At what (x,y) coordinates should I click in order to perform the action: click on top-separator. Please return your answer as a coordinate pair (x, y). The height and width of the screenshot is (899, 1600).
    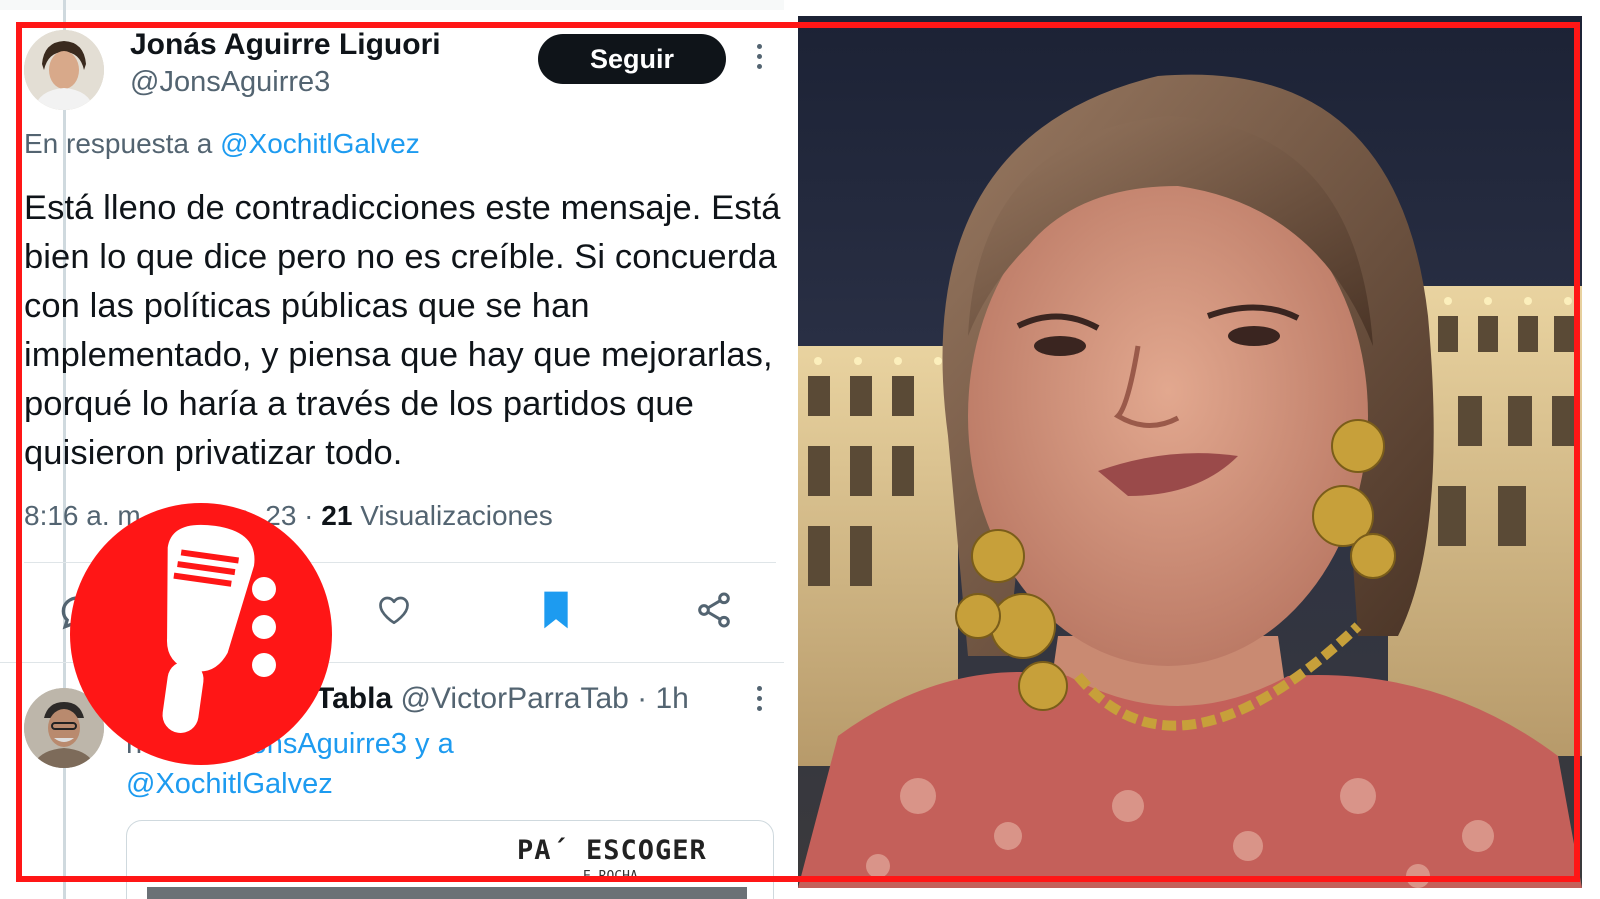
    Looking at the image, I should click on (392, 5).